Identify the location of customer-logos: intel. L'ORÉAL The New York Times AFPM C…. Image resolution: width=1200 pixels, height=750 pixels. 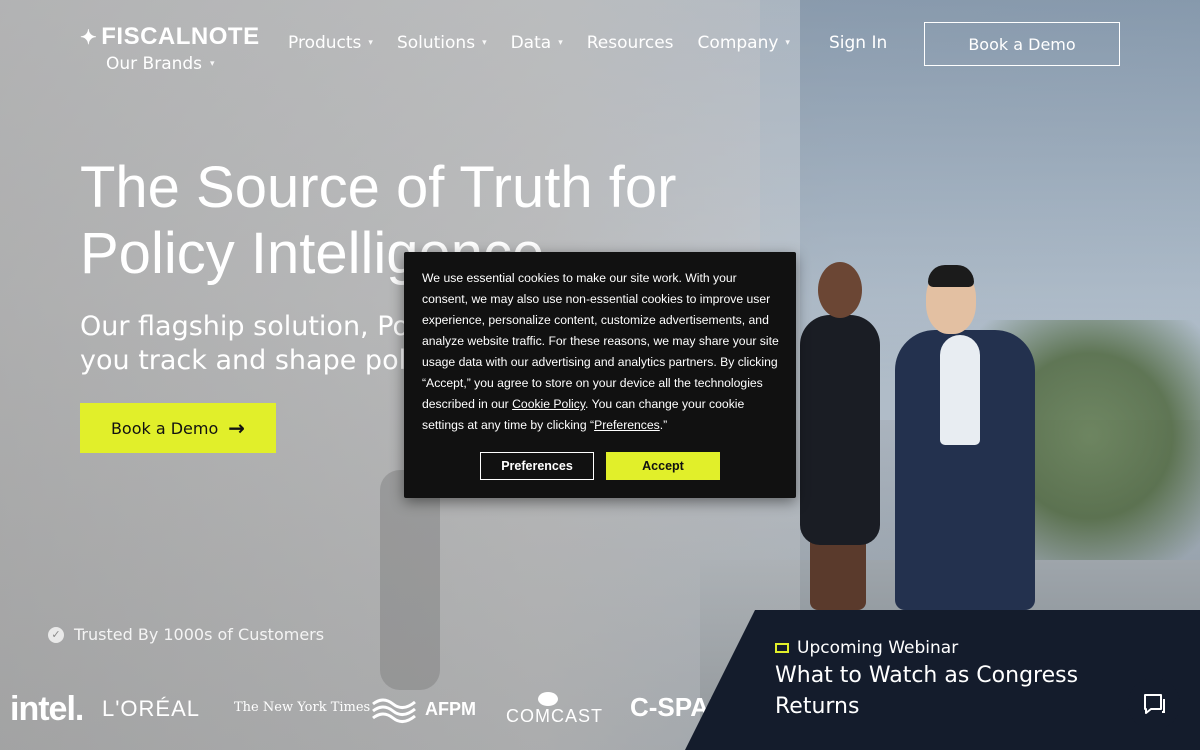
(364, 710).